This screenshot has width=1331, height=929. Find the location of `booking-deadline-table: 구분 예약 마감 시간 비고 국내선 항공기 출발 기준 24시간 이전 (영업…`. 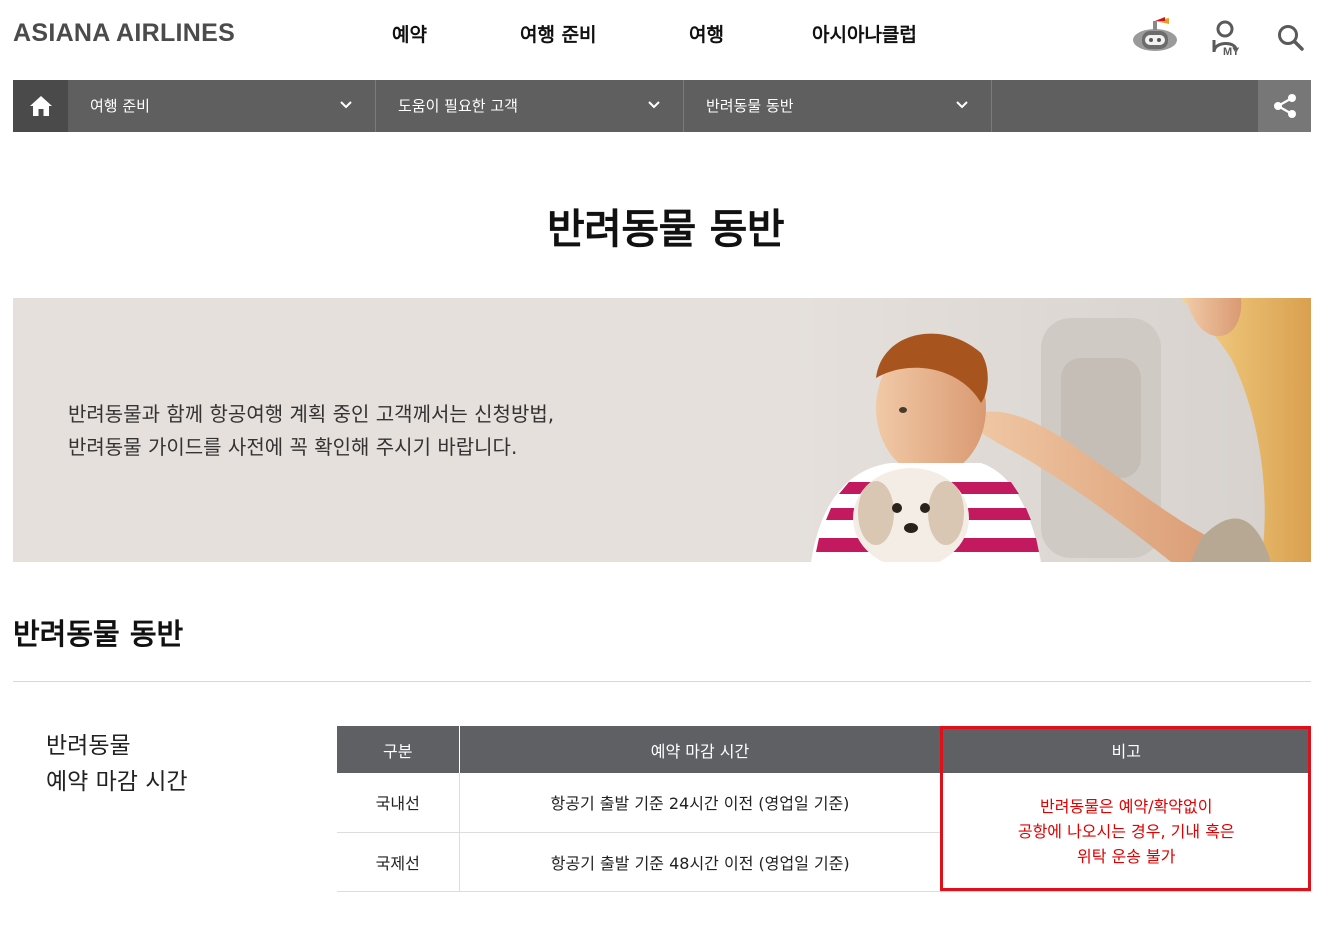

booking-deadline-table: 구분 예약 마감 시간 비고 국내선 항공기 출발 기준 24시간 이전 (영업… is located at coordinates (824, 809).